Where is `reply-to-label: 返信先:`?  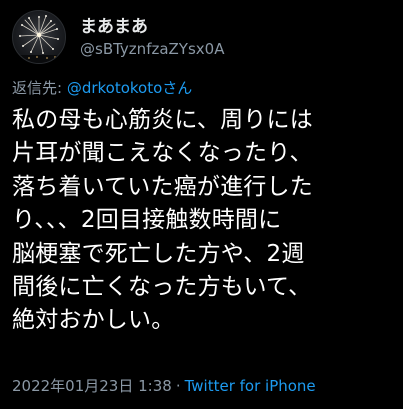
reply-to-label: 返信先: is located at coordinates (39, 88).